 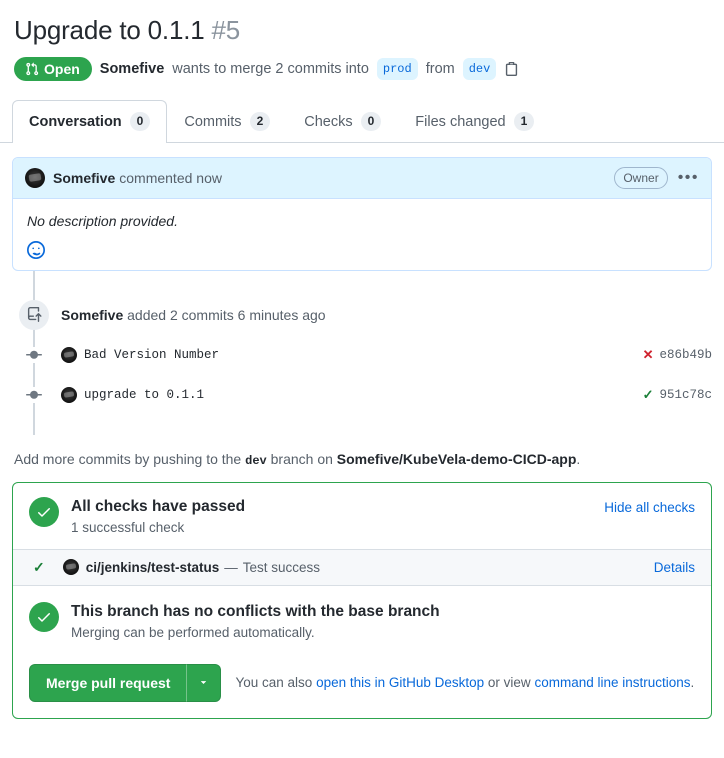 I want to click on status-badge: Open, so click(x=53, y=68).